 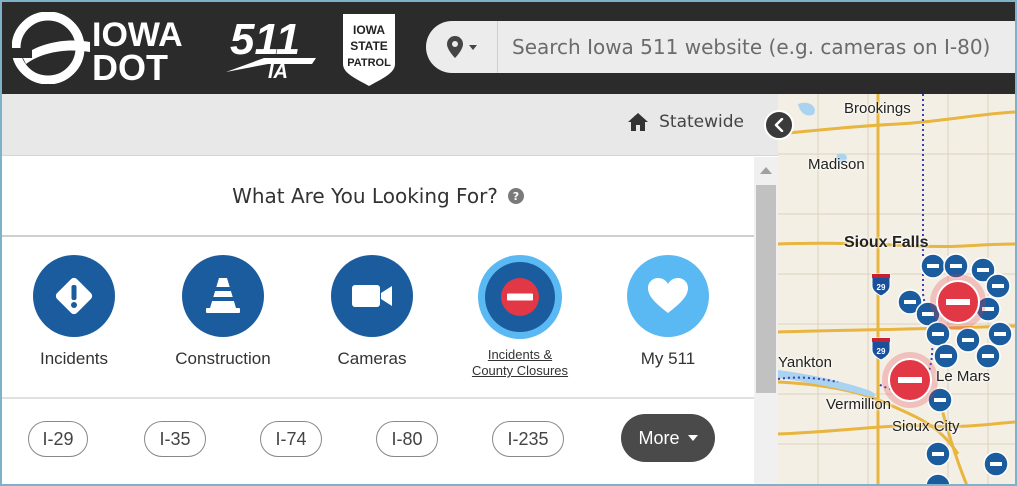 What do you see at coordinates (291, 439) in the screenshot?
I see `route-pill-i74: I-74` at bounding box center [291, 439].